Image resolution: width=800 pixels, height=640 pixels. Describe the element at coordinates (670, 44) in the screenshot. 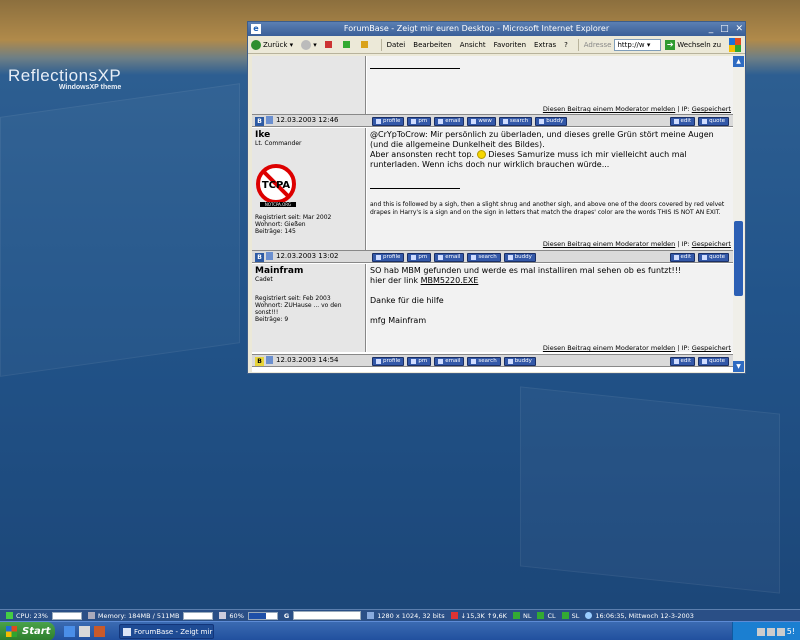

I see `go-arrow-icon: ➔` at that location.